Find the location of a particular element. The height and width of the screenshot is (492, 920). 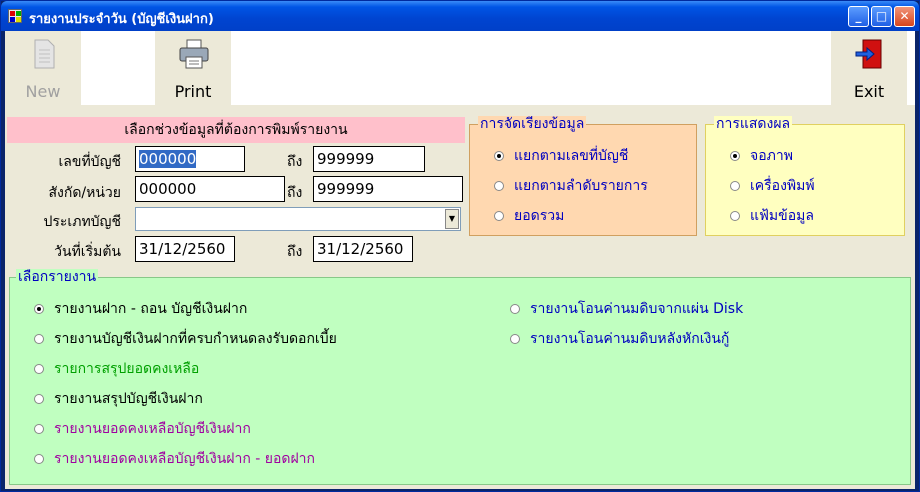

report-option-right-1: รายงานโอนค่านมดิบหลังหักเงินกู้ is located at coordinates (619, 339).